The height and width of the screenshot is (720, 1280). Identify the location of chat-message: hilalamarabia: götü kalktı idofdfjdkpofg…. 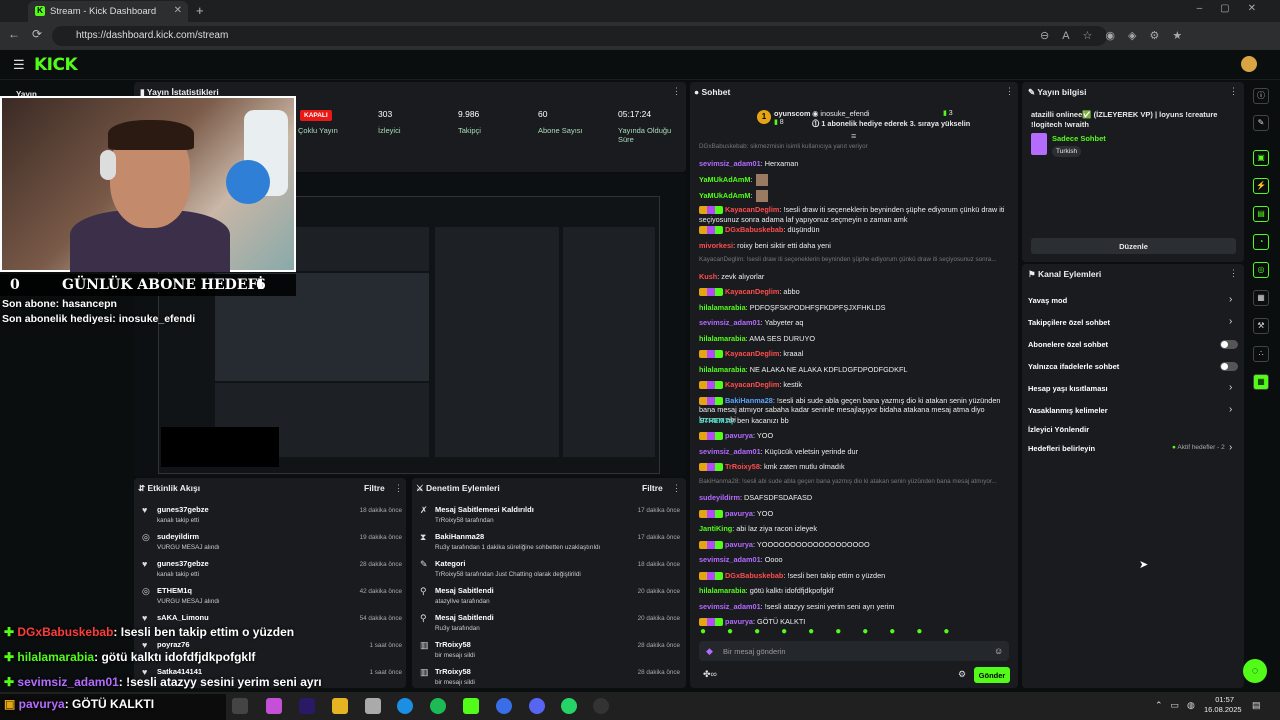
(766, 590).